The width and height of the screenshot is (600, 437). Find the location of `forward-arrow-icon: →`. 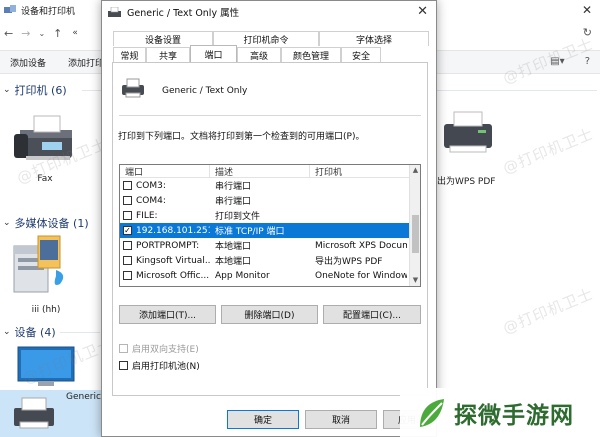

forward-arrow-icon: → is located at coordinates (25, 33).